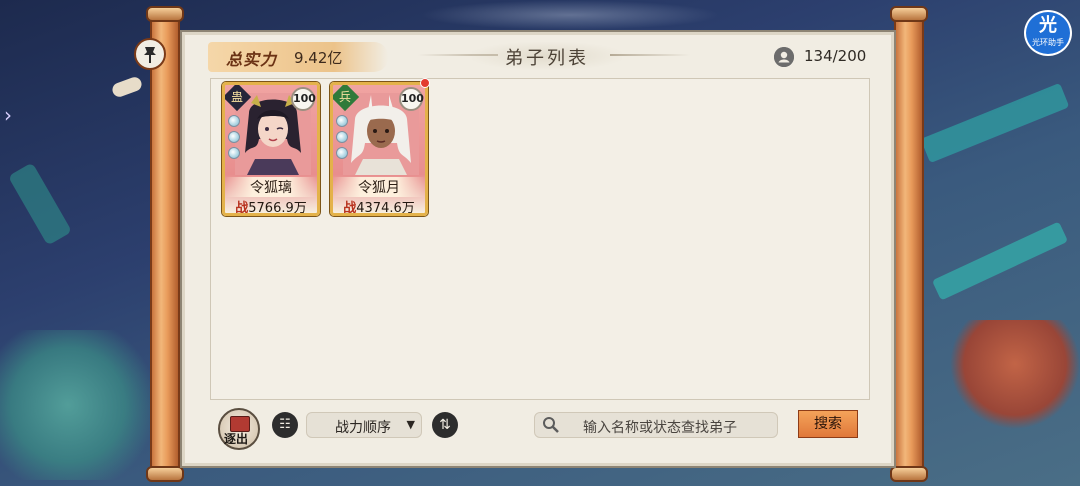  I want to click on disciple-name: 令狐璃, so click(271, 187).